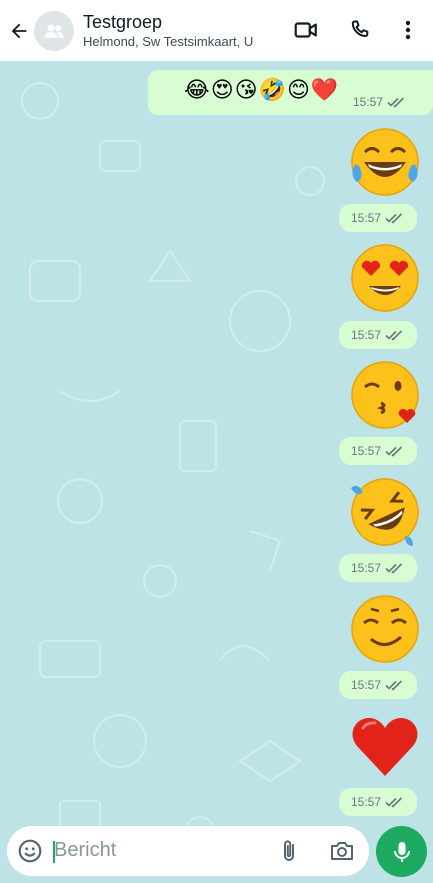 The image size is (433, 883). I want to click on emoji-button, so click(30, 853).